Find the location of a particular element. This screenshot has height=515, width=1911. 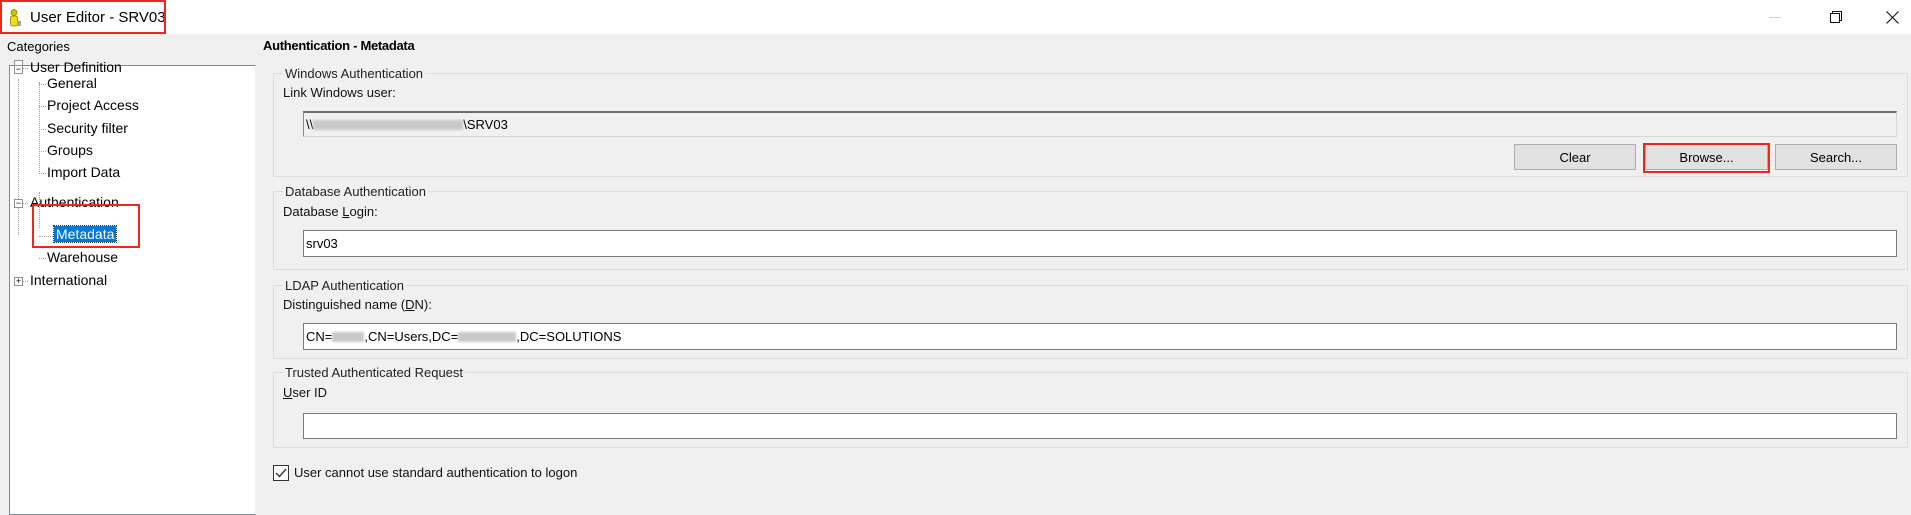

checkmark-icon is located at coordinates (281, 473).